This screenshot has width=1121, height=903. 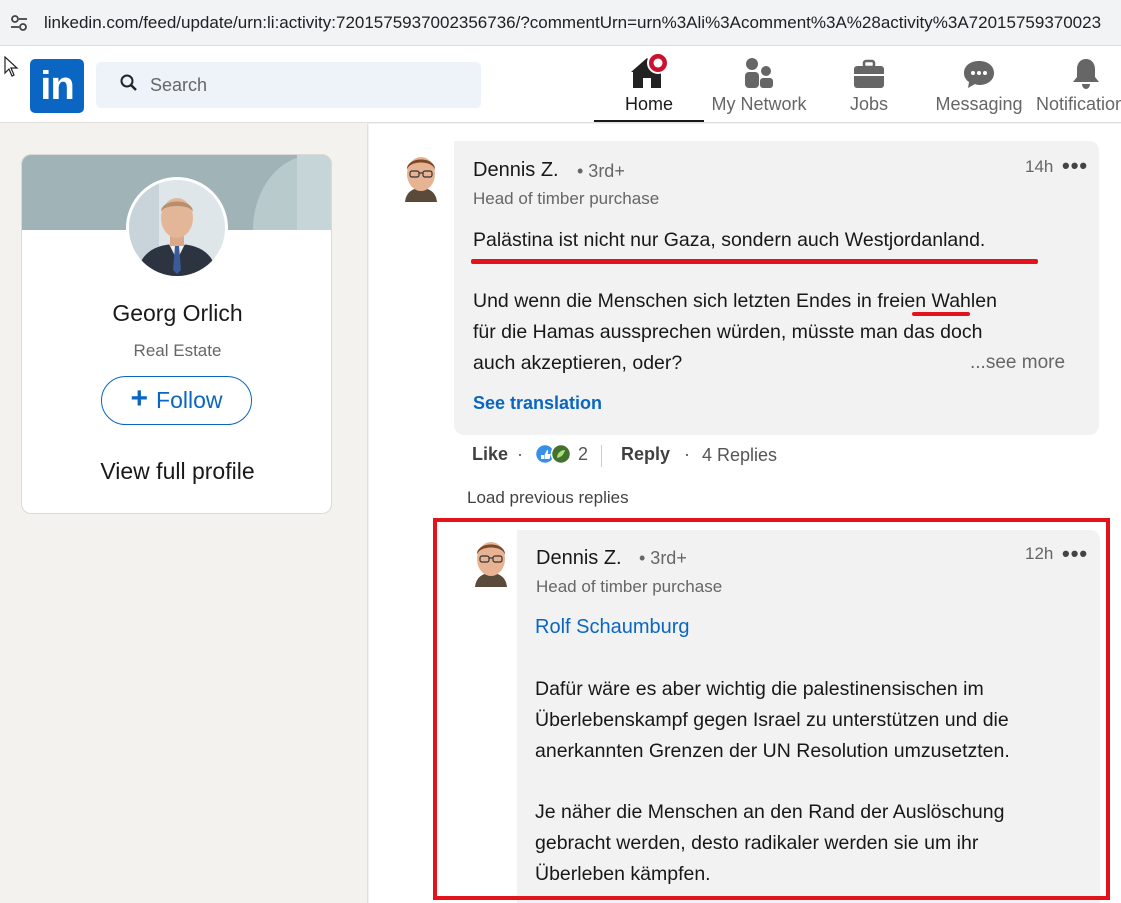 What do you see at coordinates (578, 363) in the screenshot?
I see `comment-text-segment: auch akzeptieren, oder?` at bounding box center [578, 363].